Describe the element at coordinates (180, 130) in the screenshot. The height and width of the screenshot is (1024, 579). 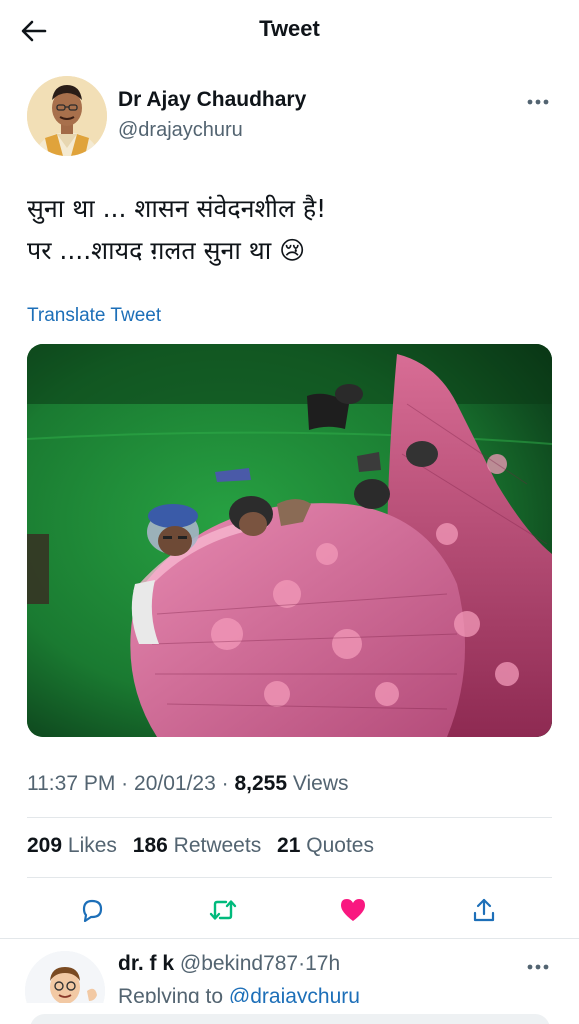
I see `author-handle: @drajaychuru` at that location.